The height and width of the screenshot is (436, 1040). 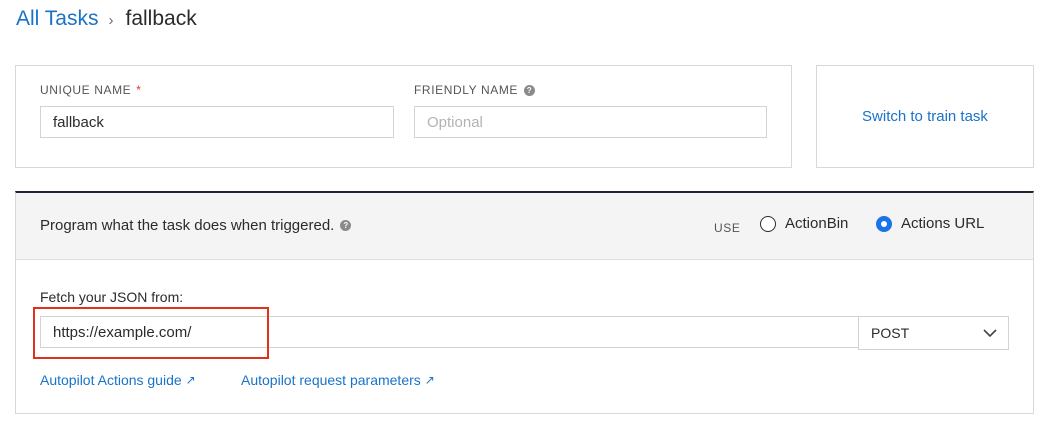 I want to click on autopilot-request-parameters-link: Autopilot request parameters ↗, so click(x=338, y=380).